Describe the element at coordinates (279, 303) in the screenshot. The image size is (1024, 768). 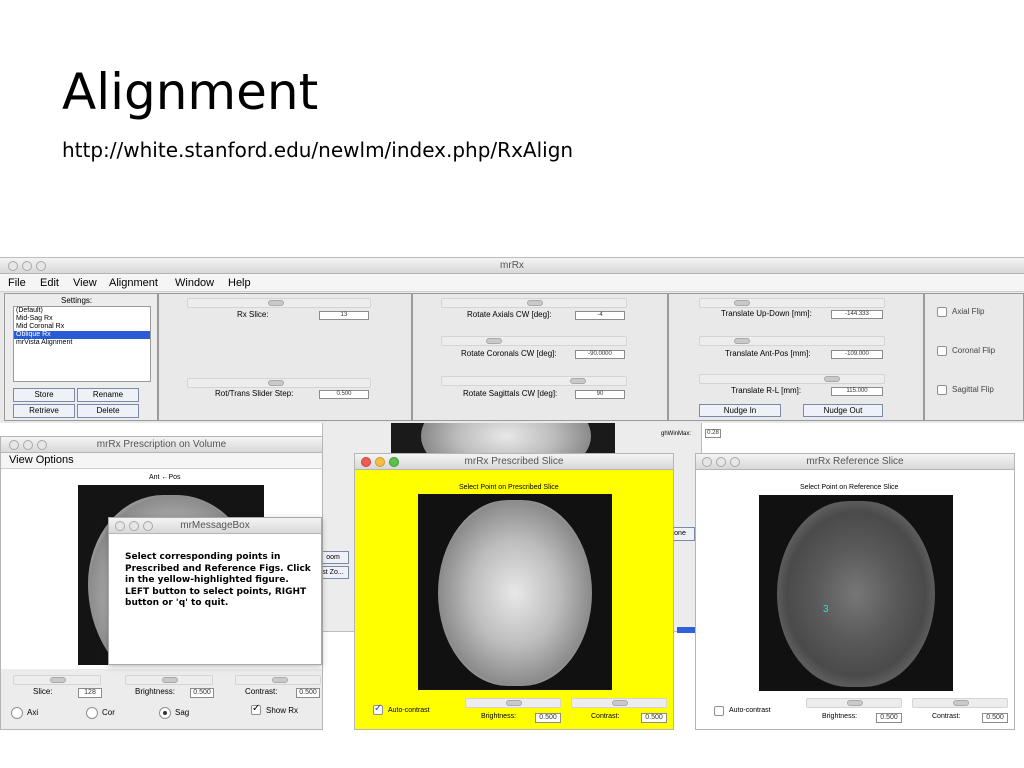
I see `rx-slice-slider` at that location.